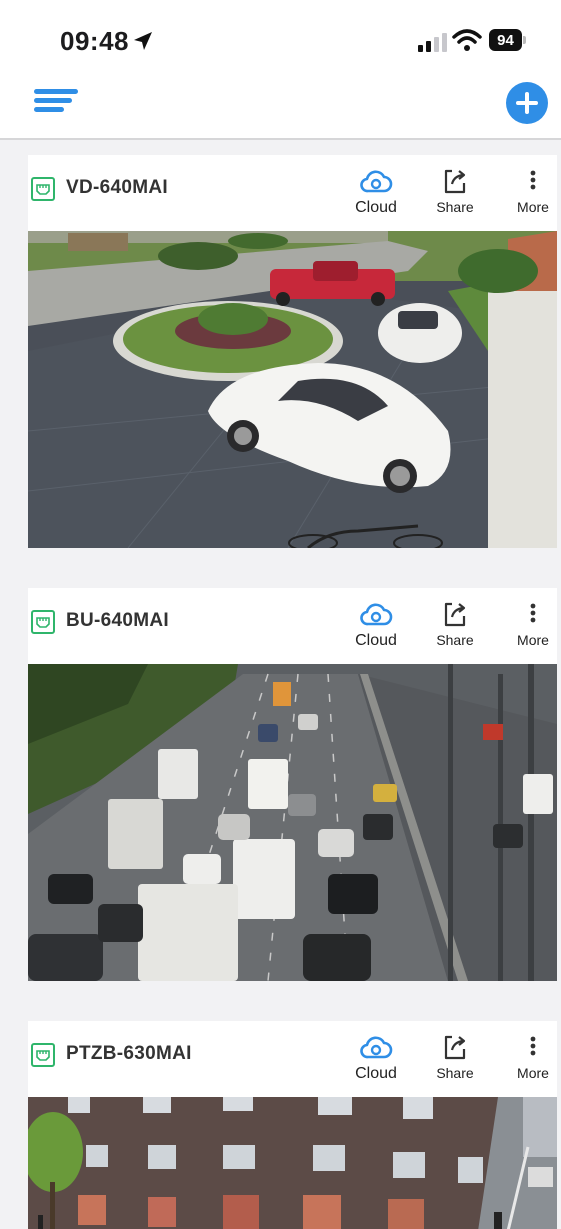 The image size is (561, 1229). I want to click on battery-level: 94, so click(505, 40).